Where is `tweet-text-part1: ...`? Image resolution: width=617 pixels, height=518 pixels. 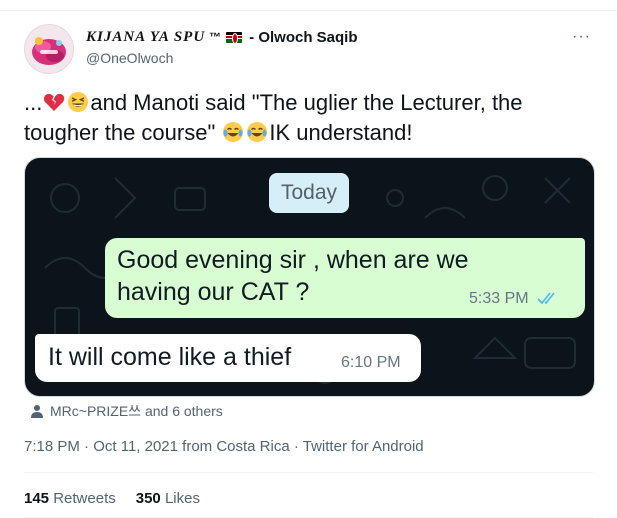
tweet-text-part1: ... is located at coordinates (33, 102).